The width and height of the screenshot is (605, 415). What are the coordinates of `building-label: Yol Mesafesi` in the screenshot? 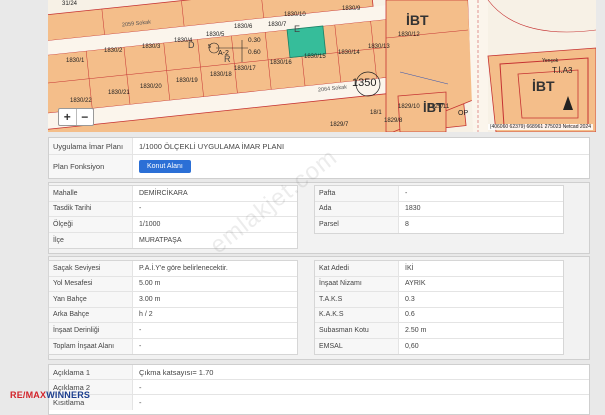 It's located at (91, 283).